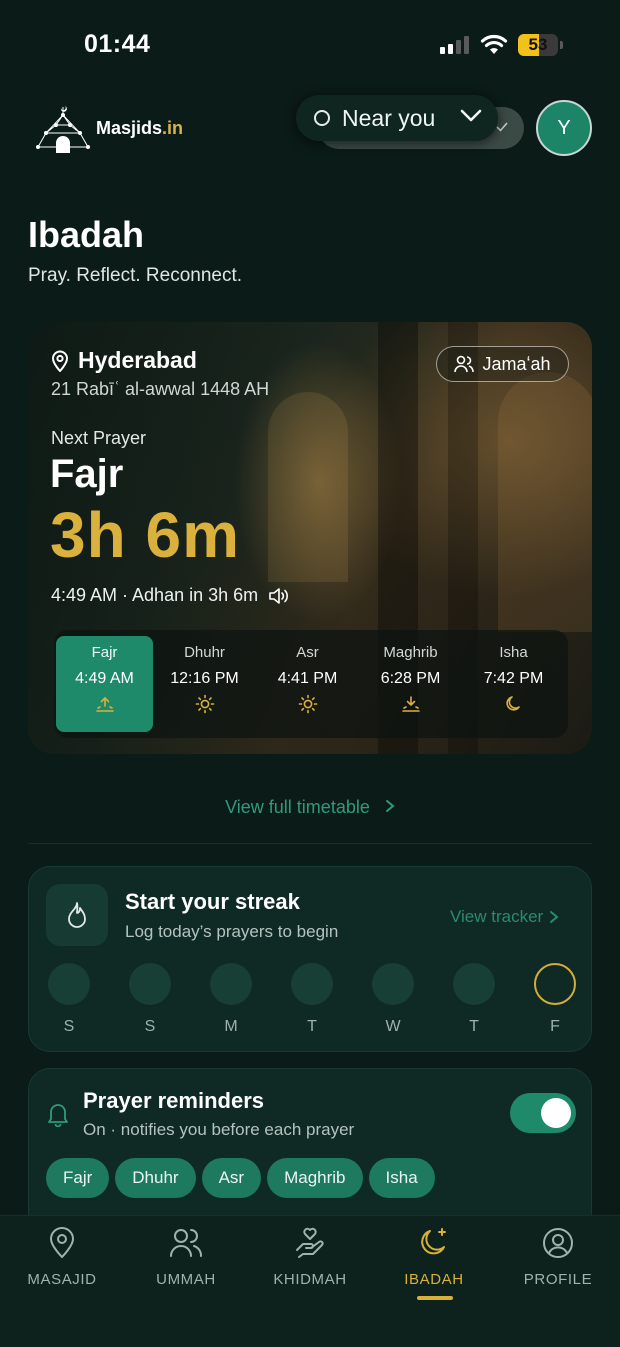  What do you see at coordinates (135, 275) in the screenshot?
I see `page-subtitle: Pray. Reflect. Reconnect.` at bounding box center [135, 275].